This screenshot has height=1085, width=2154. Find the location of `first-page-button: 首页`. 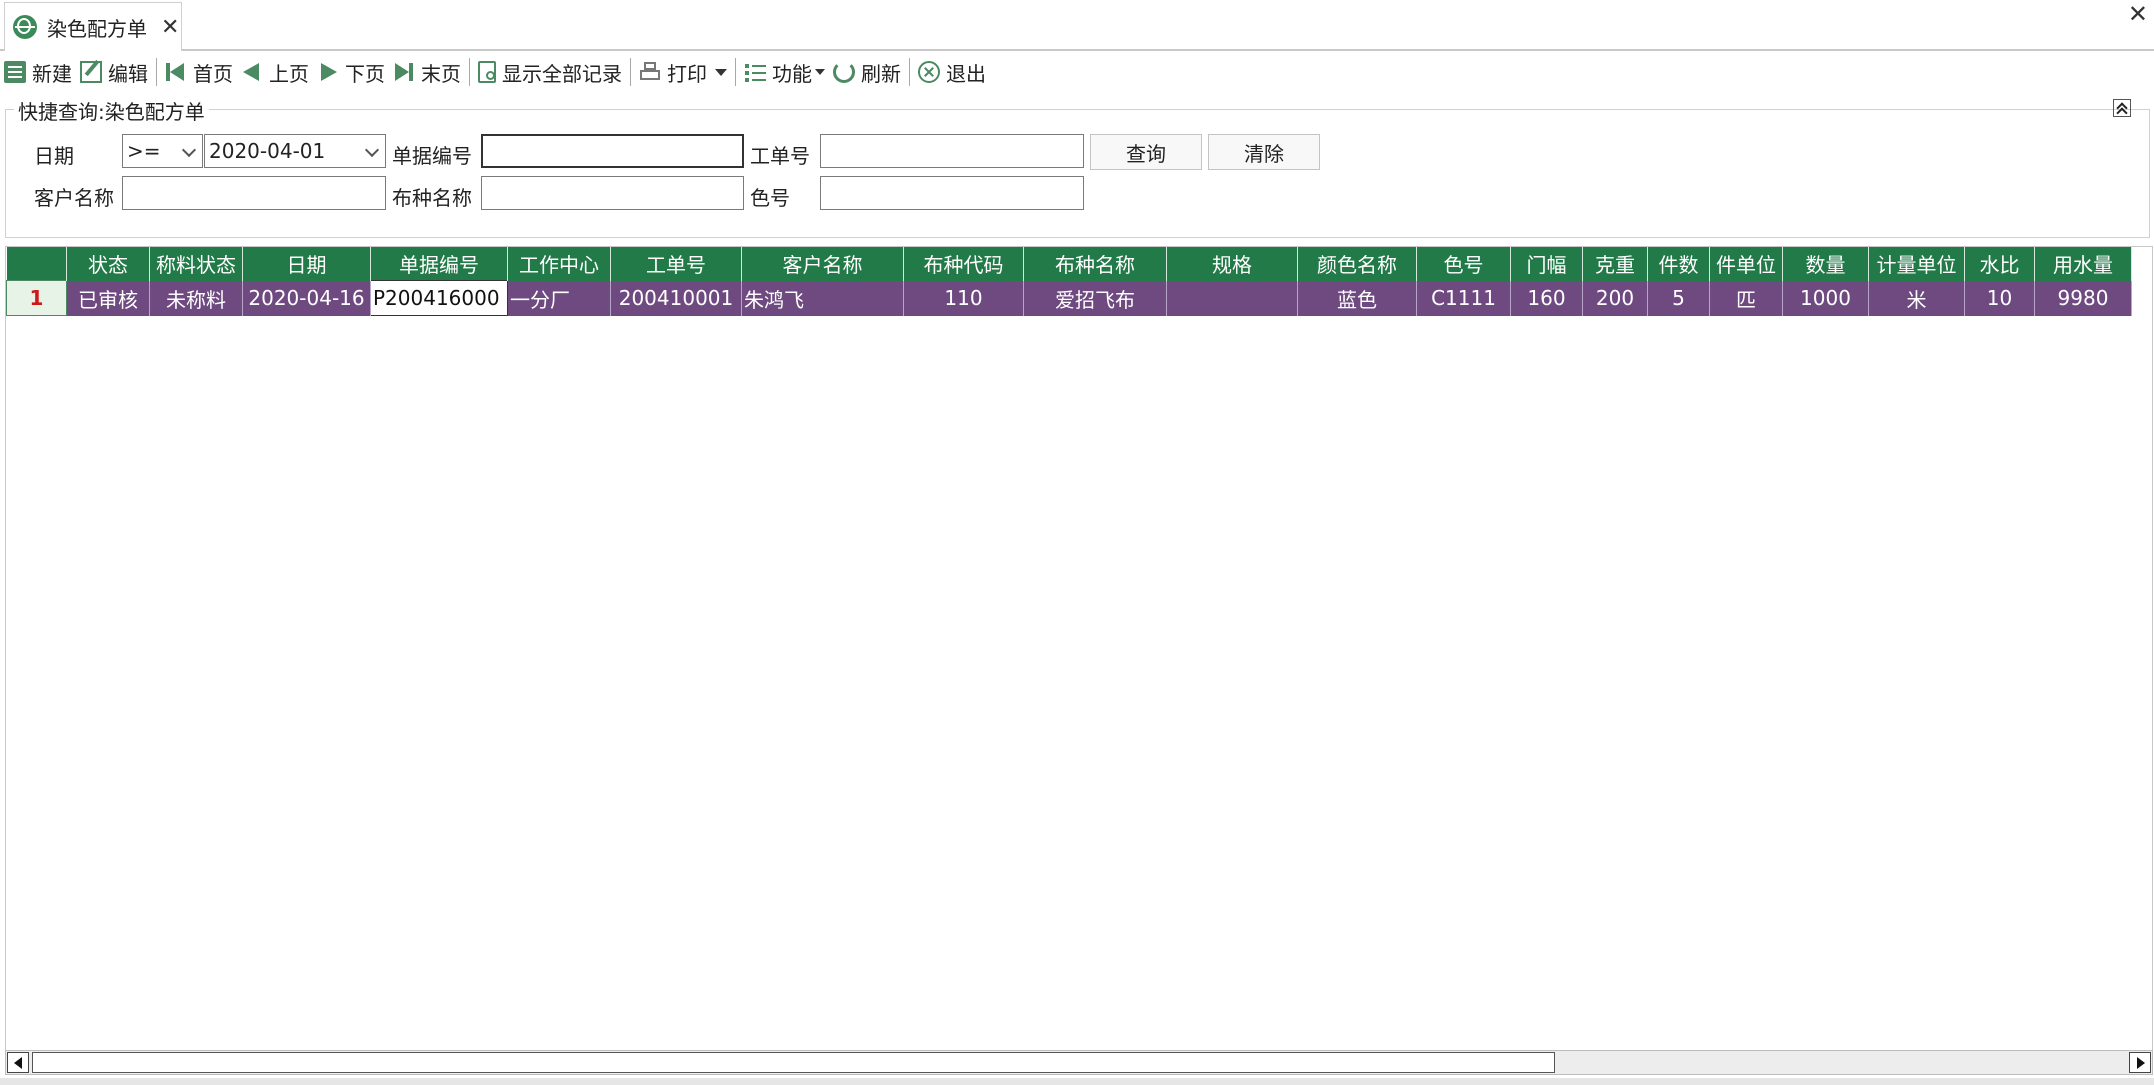

first-page-button: 首页 is located at coordinates (199, 72).